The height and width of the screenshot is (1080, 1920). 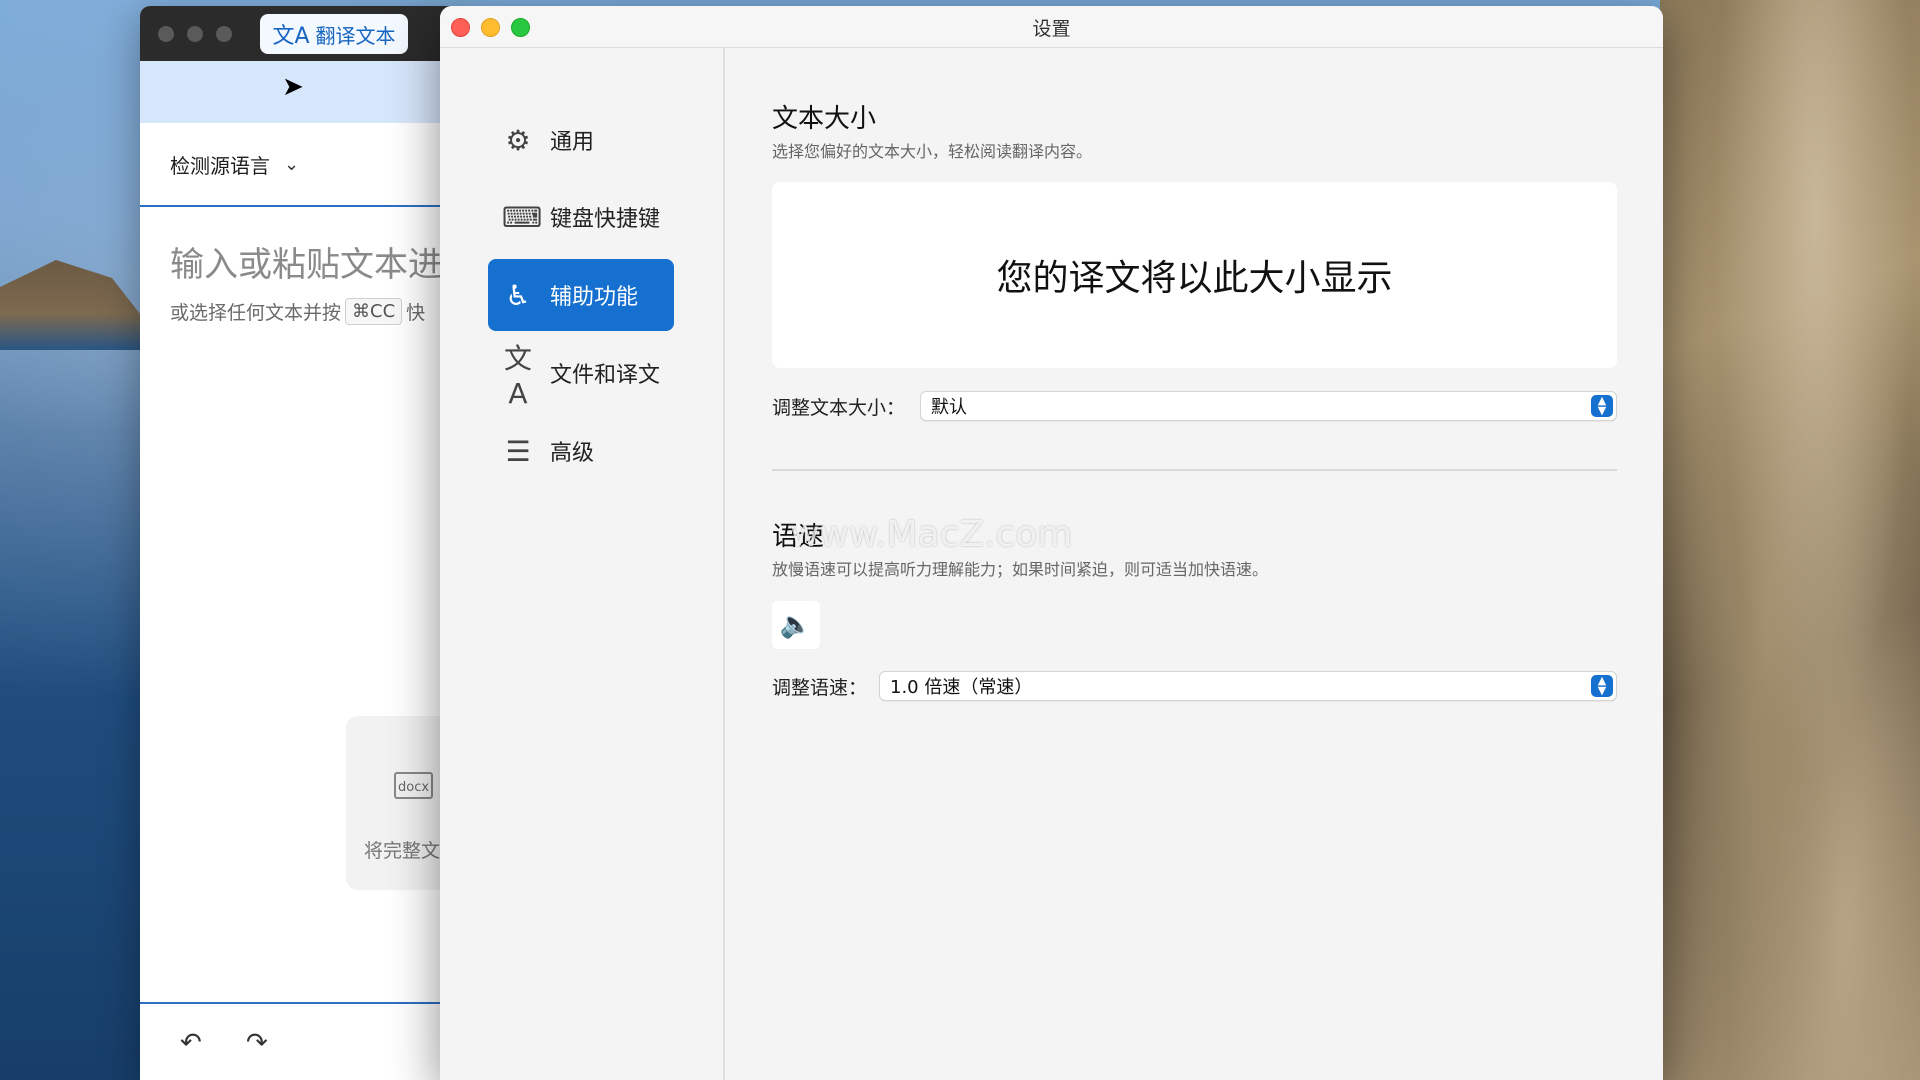 I want to click on minimize-button-inactive, so click(x=195, y=34).